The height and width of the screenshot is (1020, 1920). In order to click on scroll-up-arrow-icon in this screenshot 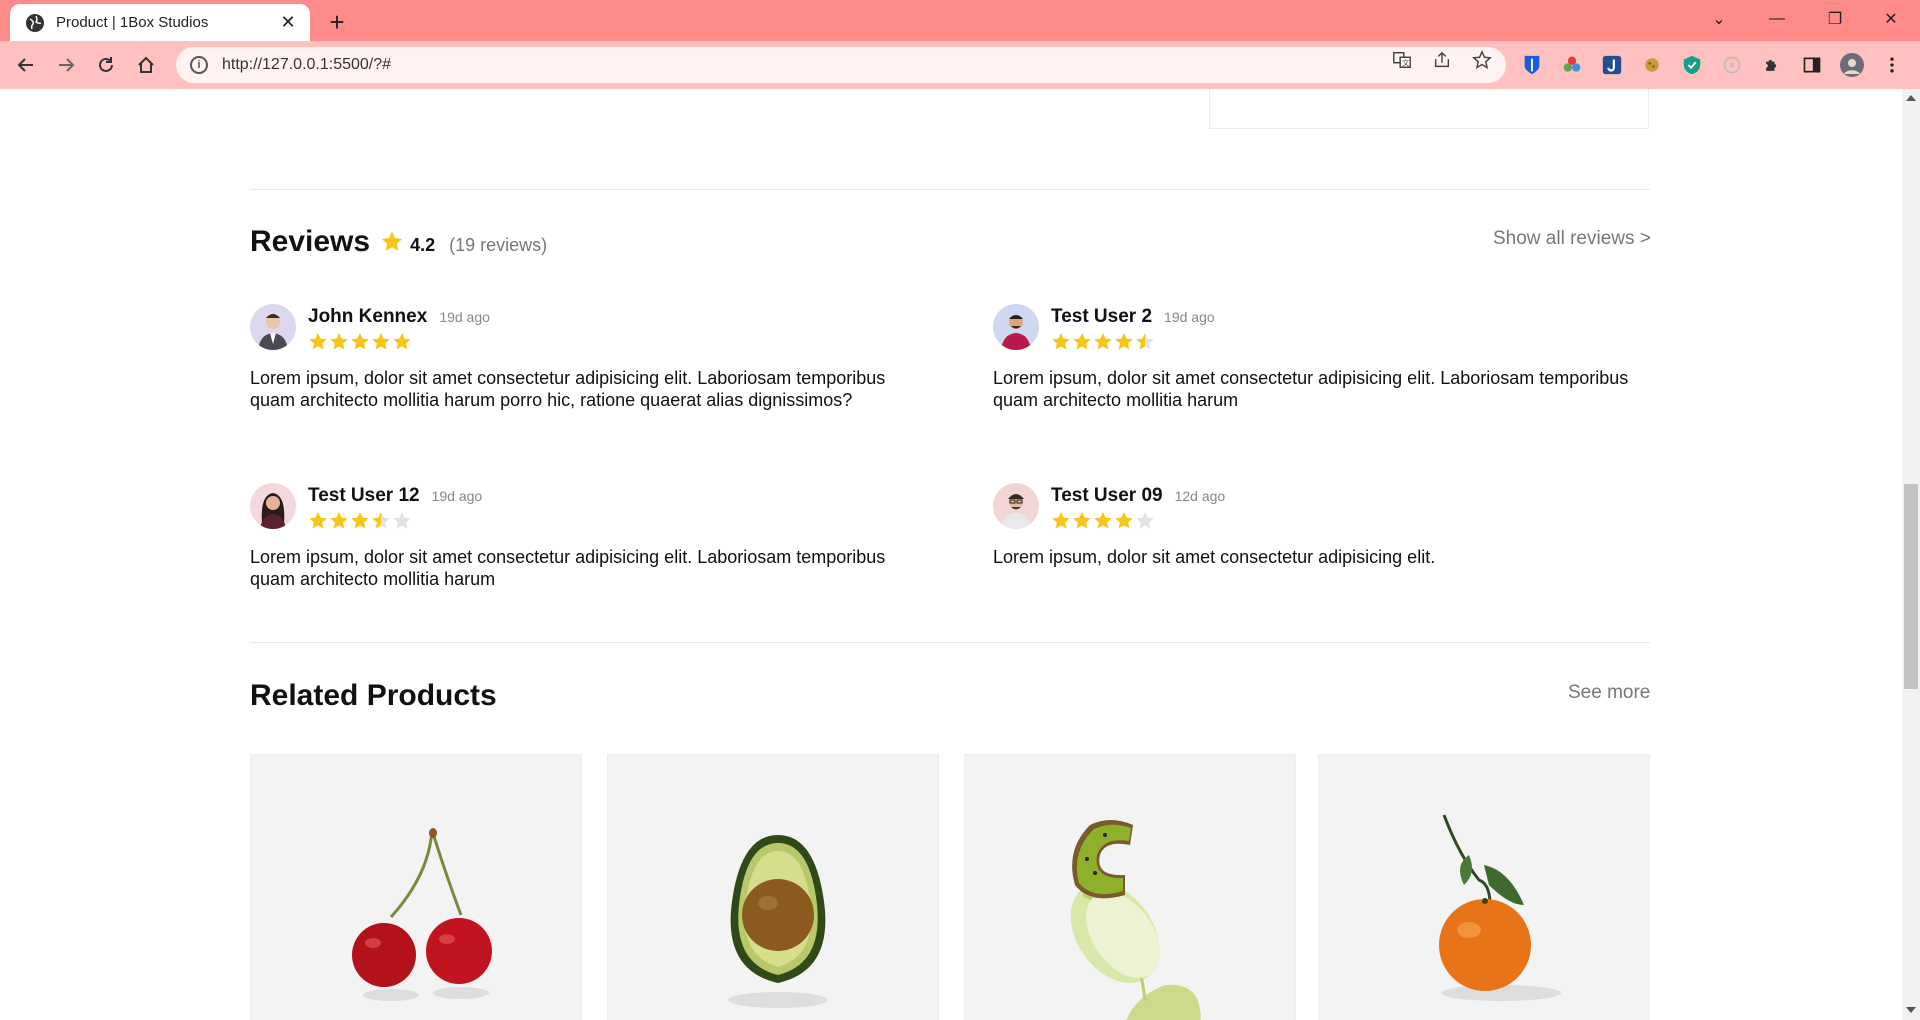, I will do `click(1911, 98)`.